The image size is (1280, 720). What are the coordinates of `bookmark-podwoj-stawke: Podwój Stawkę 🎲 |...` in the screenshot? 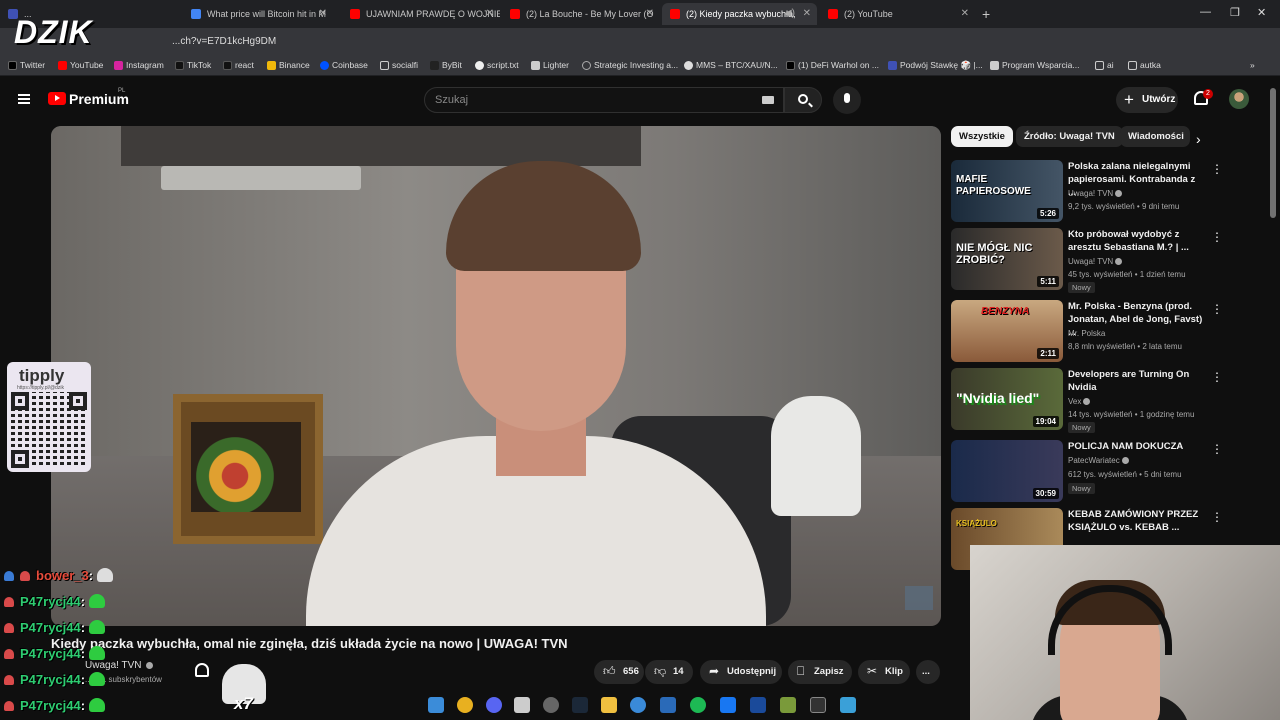 It's located at (935, 65).